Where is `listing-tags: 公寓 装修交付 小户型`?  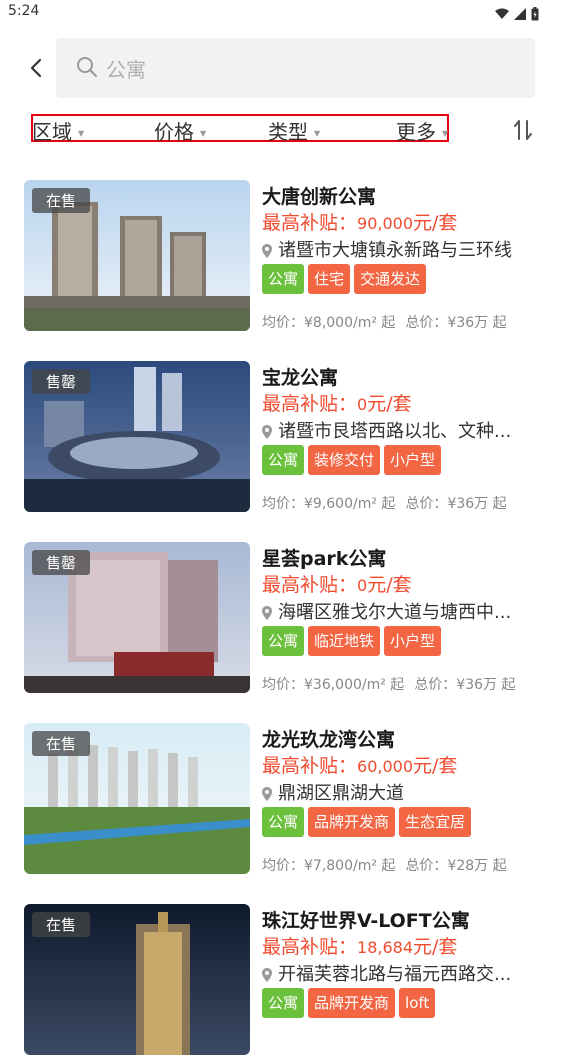
listing-tags: 公寓 装修交付 小户型 is located at coordinates (353, 460).